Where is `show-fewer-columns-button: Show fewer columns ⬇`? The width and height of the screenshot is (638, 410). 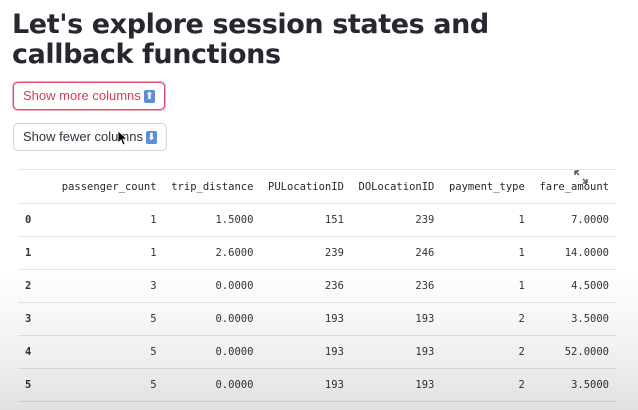
show-fewer-columns-button: Show fewer columns ⬇ is located at coordinates (90, 137).